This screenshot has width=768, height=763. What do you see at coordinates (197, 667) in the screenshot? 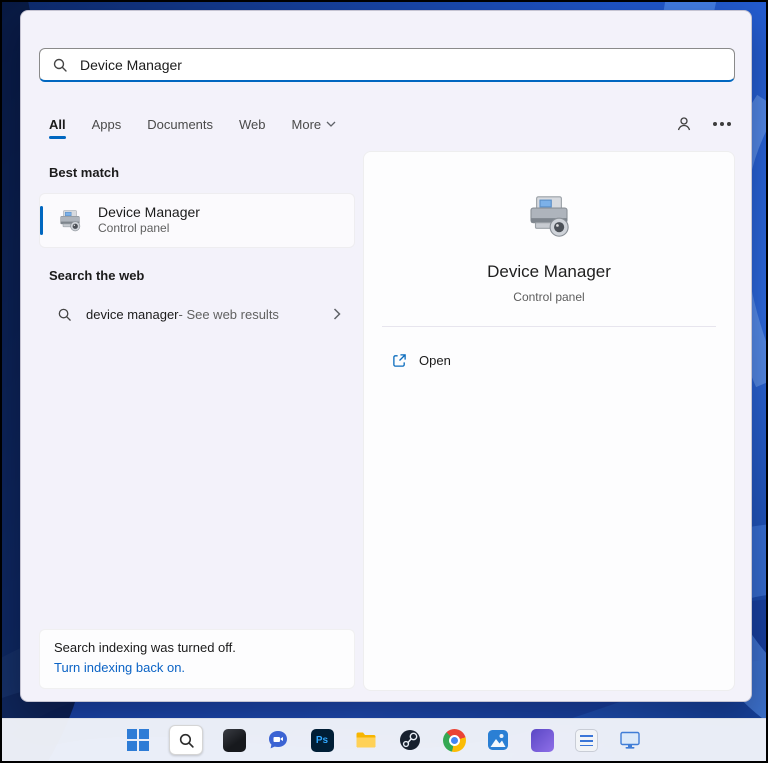
I see `indexing-notice-link: Turn indexing back on.` at bounding box center [197, 667].